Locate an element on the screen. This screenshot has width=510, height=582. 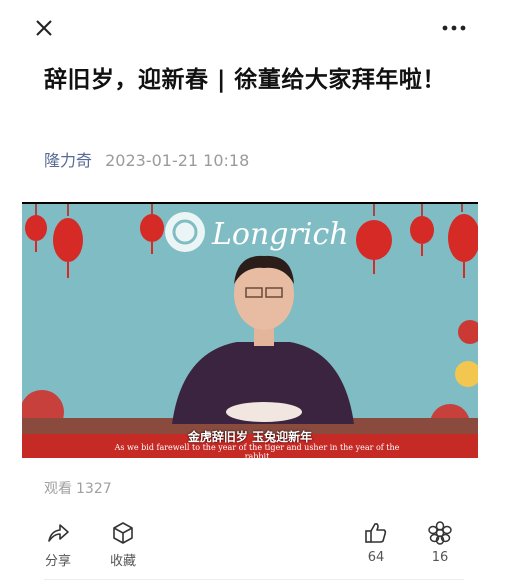
favorite-label: 收藏 is located at coordinates (122, 561).